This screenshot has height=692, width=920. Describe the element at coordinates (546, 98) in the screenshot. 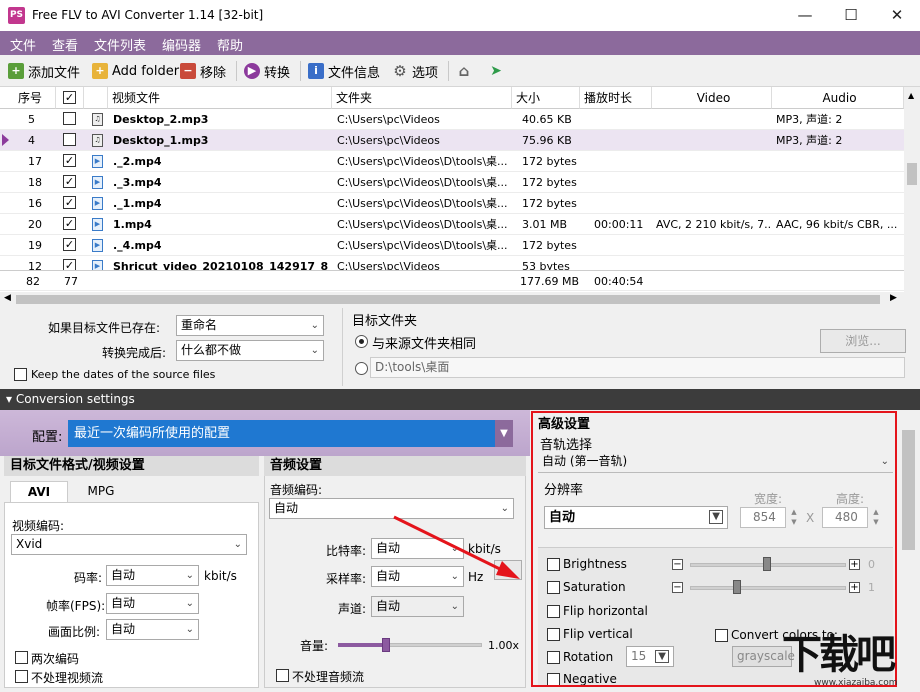

I see `col-header-size: 大小` at that location.